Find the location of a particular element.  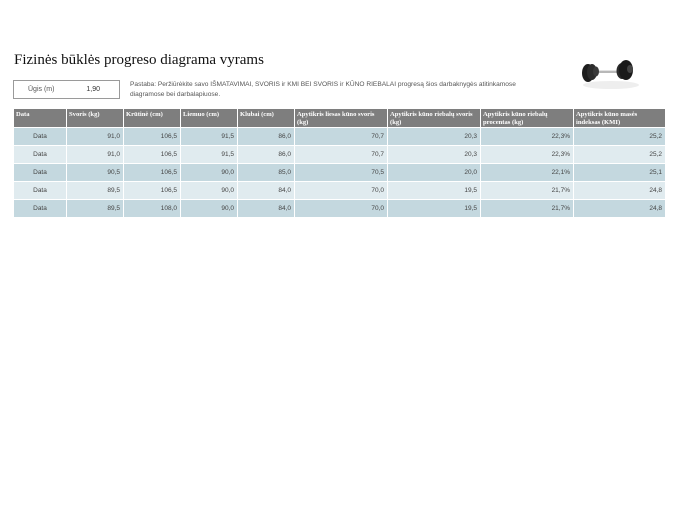

cell-fat-weight: 20,0 is located at coordinates (434, 172).